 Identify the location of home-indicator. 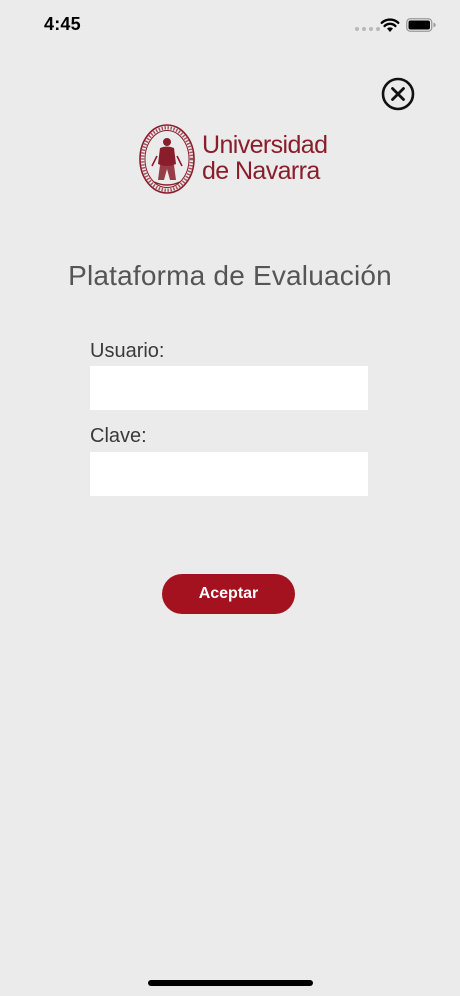
(230, 983).